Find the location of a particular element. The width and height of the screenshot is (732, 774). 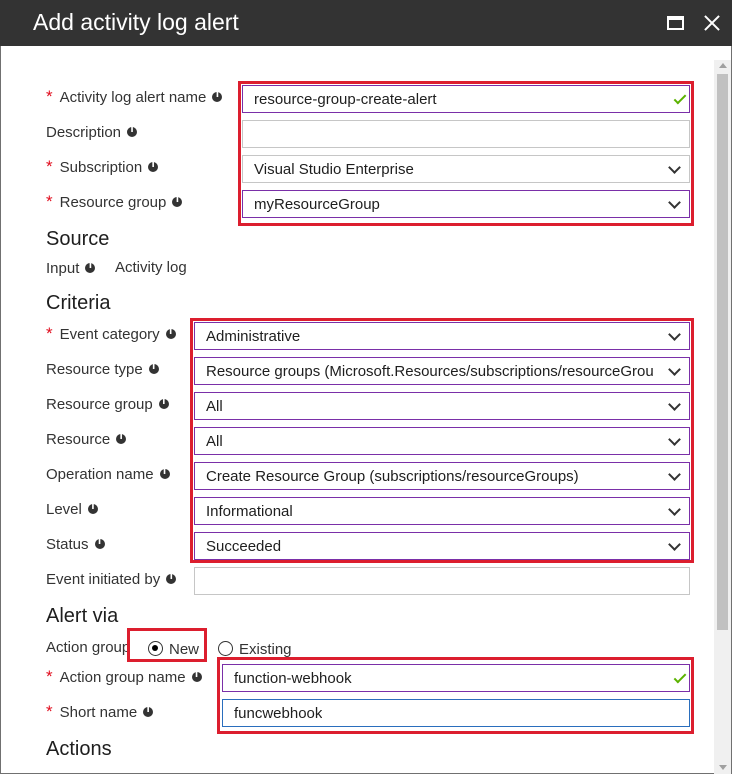

action-group-label: Action group is located at coordinates (88, 647).